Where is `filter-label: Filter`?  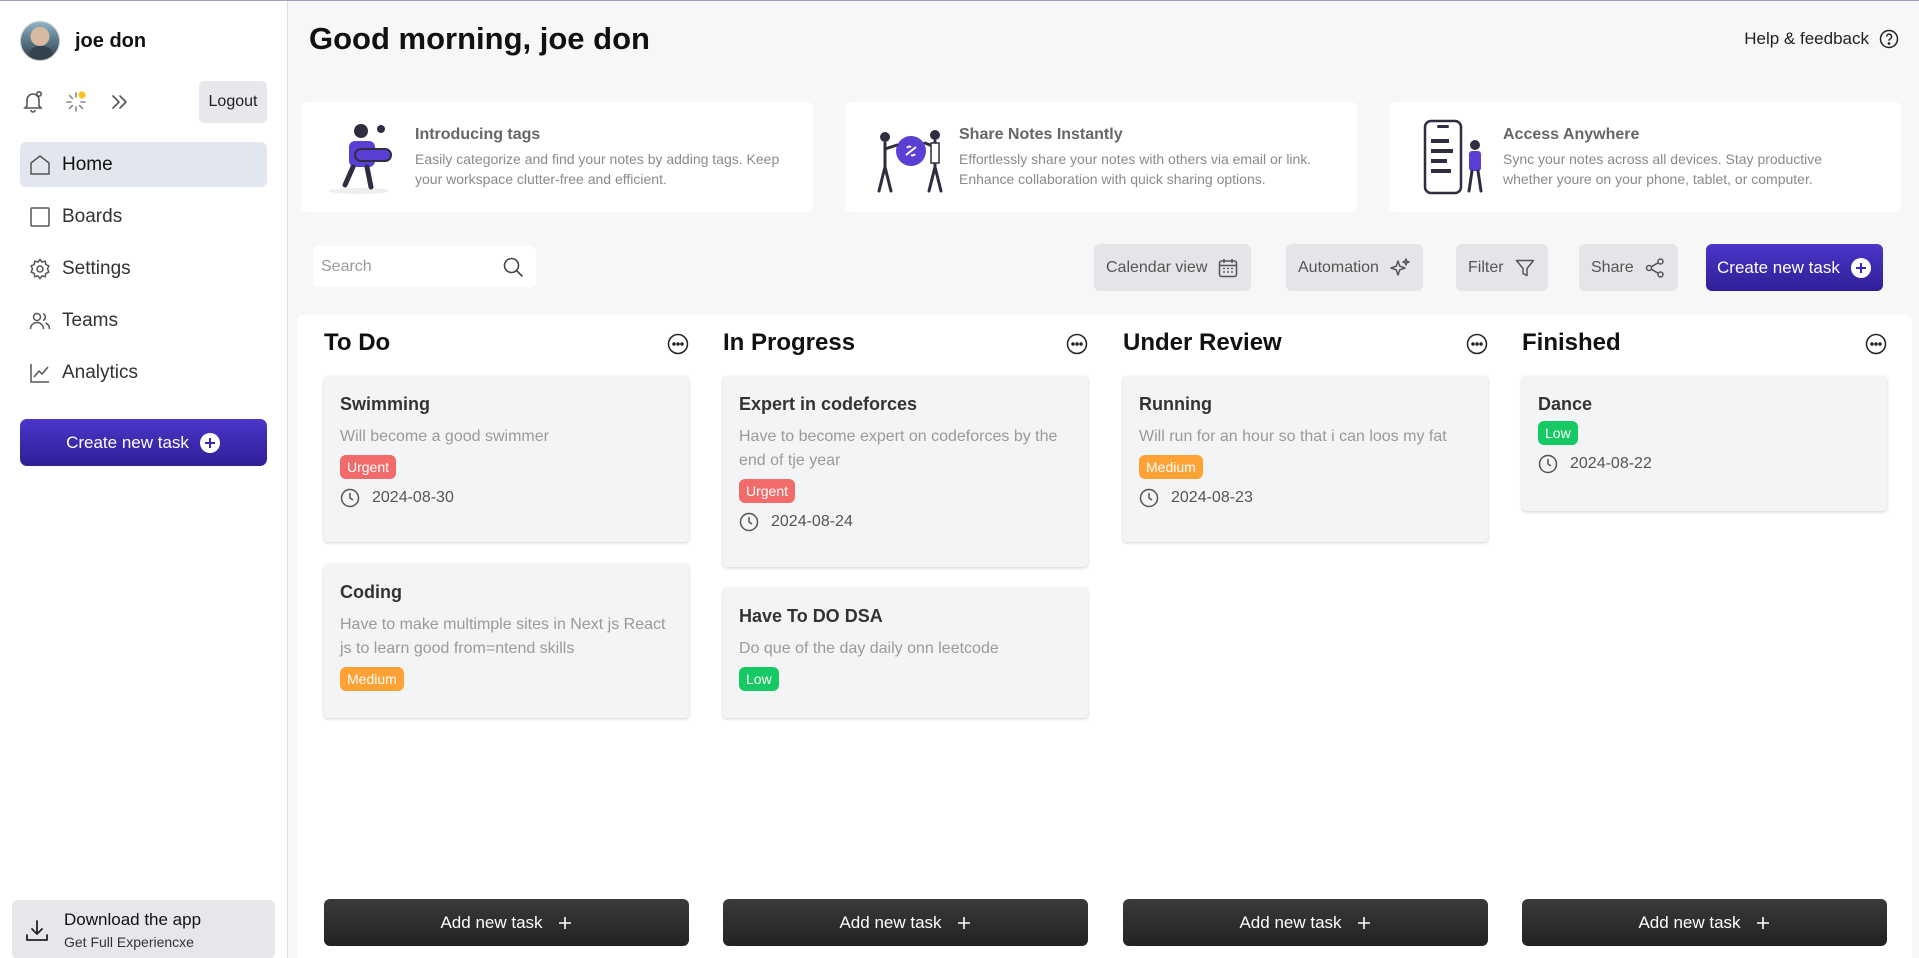
filter-label: Filter is located at coordinates (1486, 267).